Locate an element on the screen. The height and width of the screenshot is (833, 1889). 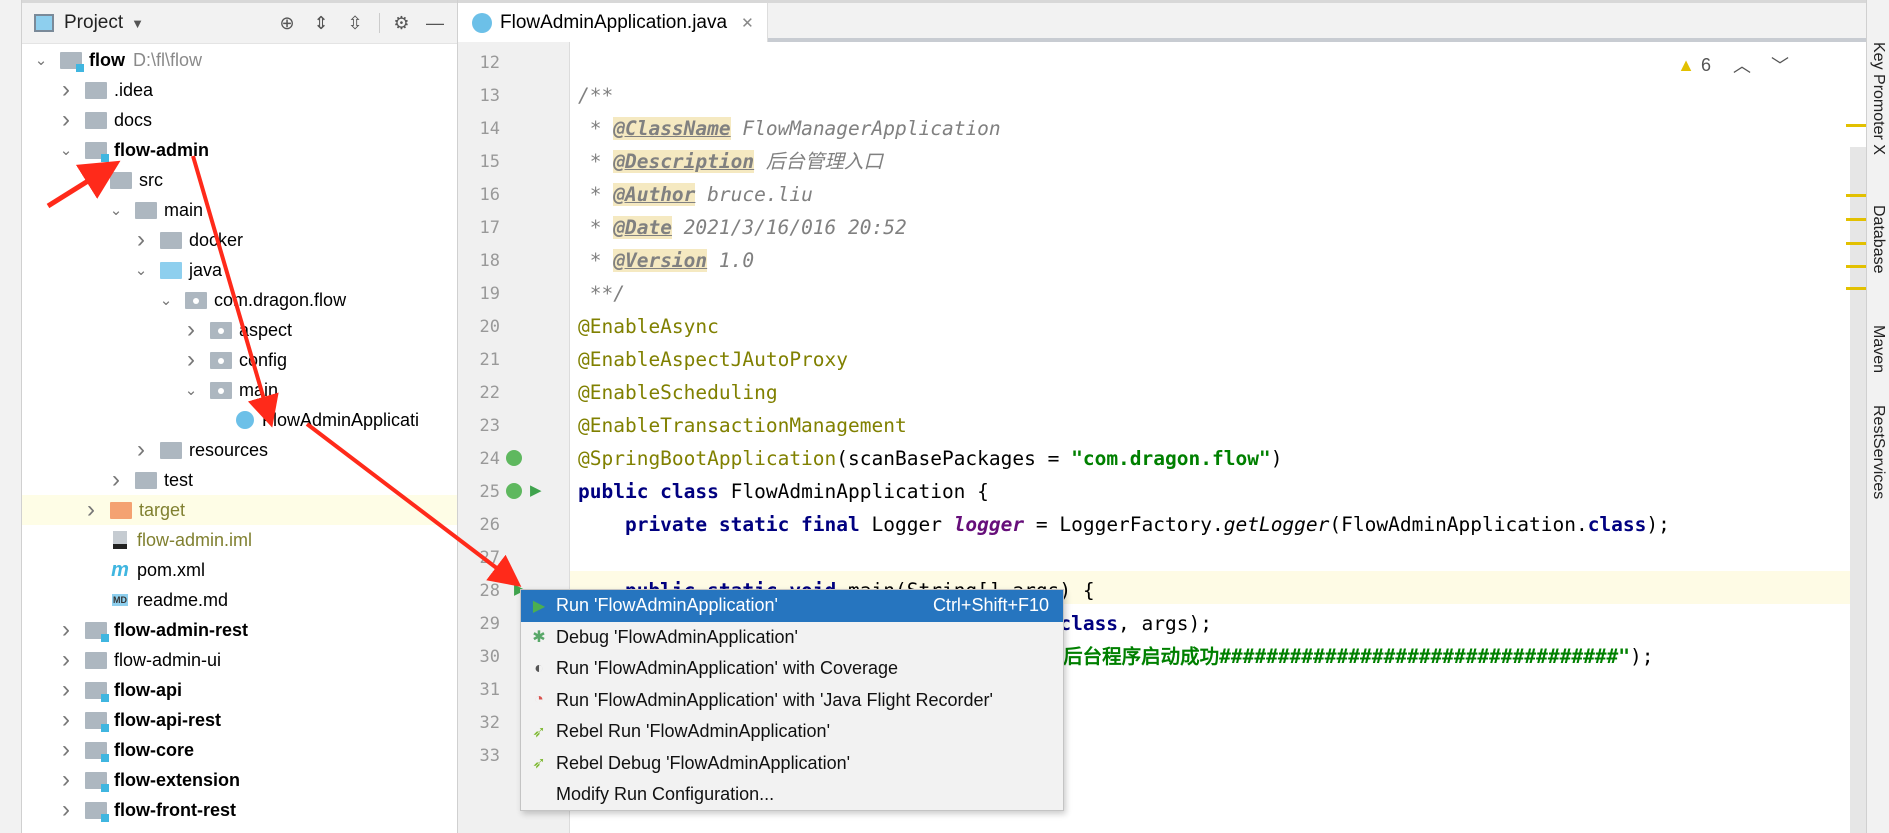
run-gutter-icon: ▶ is located at coordinates (536, 490).